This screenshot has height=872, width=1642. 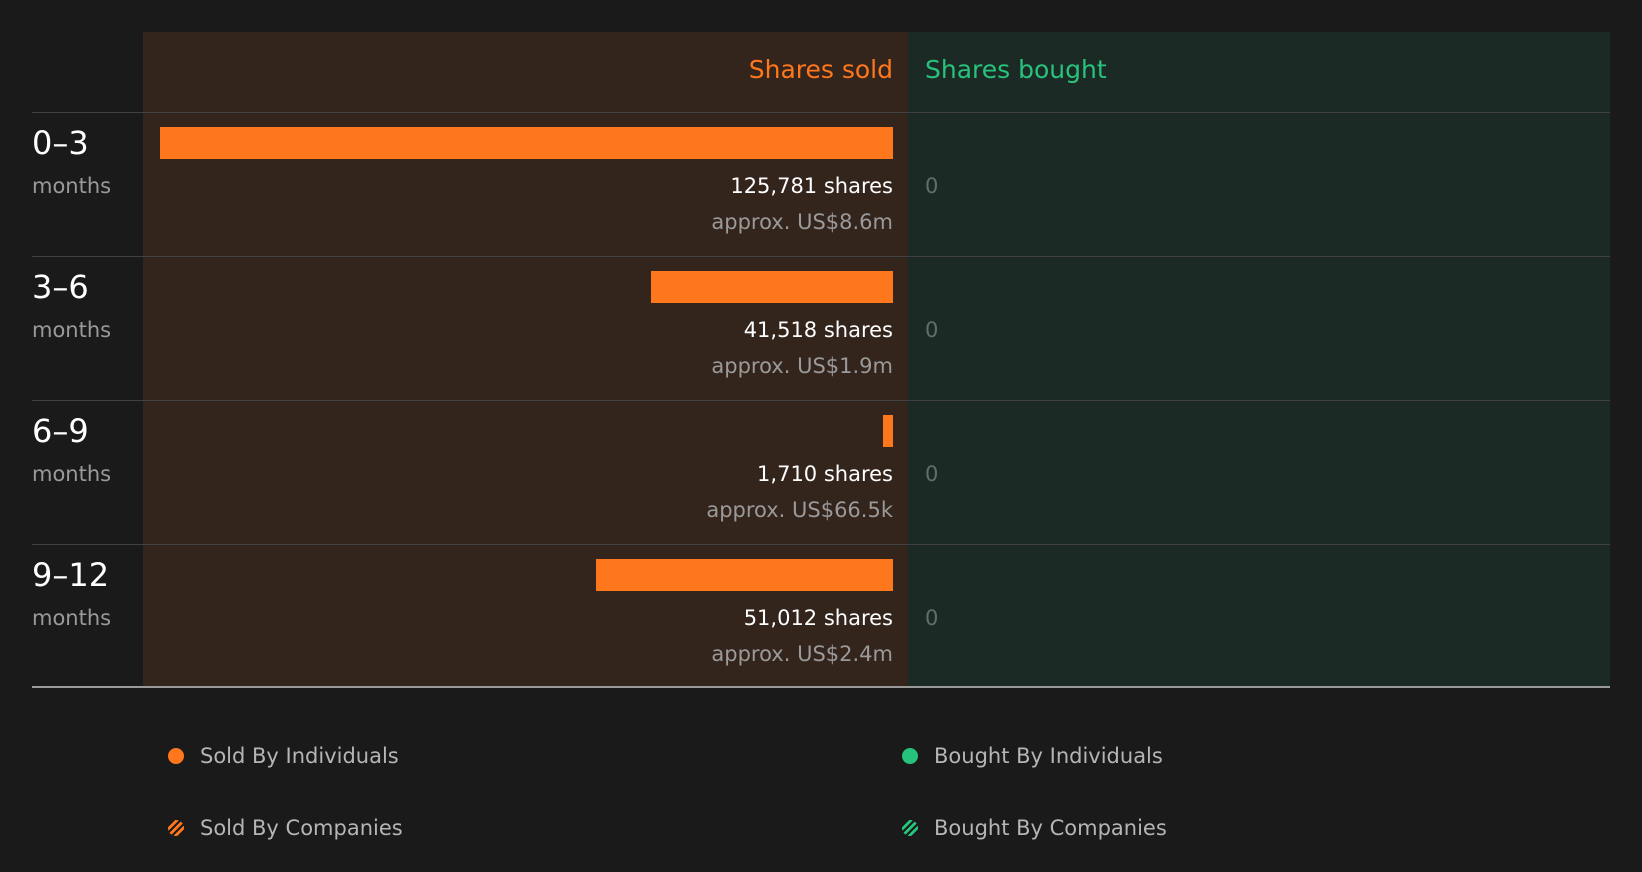 What do you see at coordinates (1016, 69) in the screenshot?
I see `shares-bought-header: Shares bought` at bounding box center [1016, 69].